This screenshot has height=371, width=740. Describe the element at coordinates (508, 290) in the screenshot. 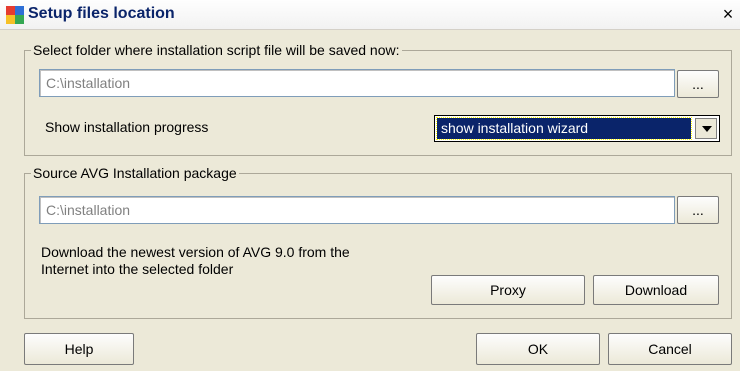

I see `proxy-button: Proxy` at that location.